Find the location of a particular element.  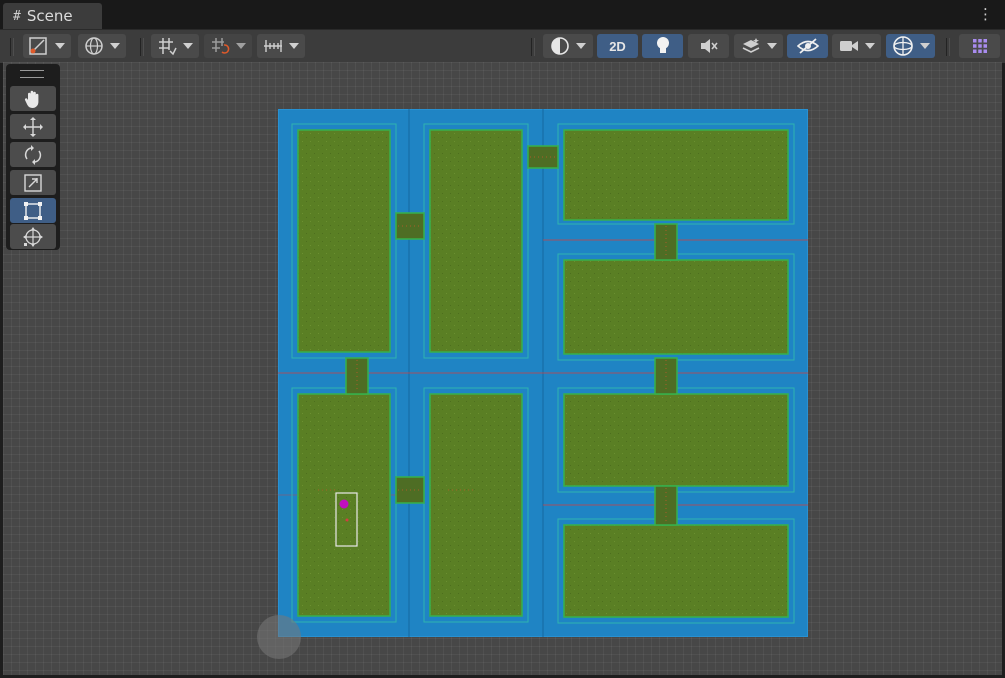

move-arrows-icon is located at coordinates (33, 126).